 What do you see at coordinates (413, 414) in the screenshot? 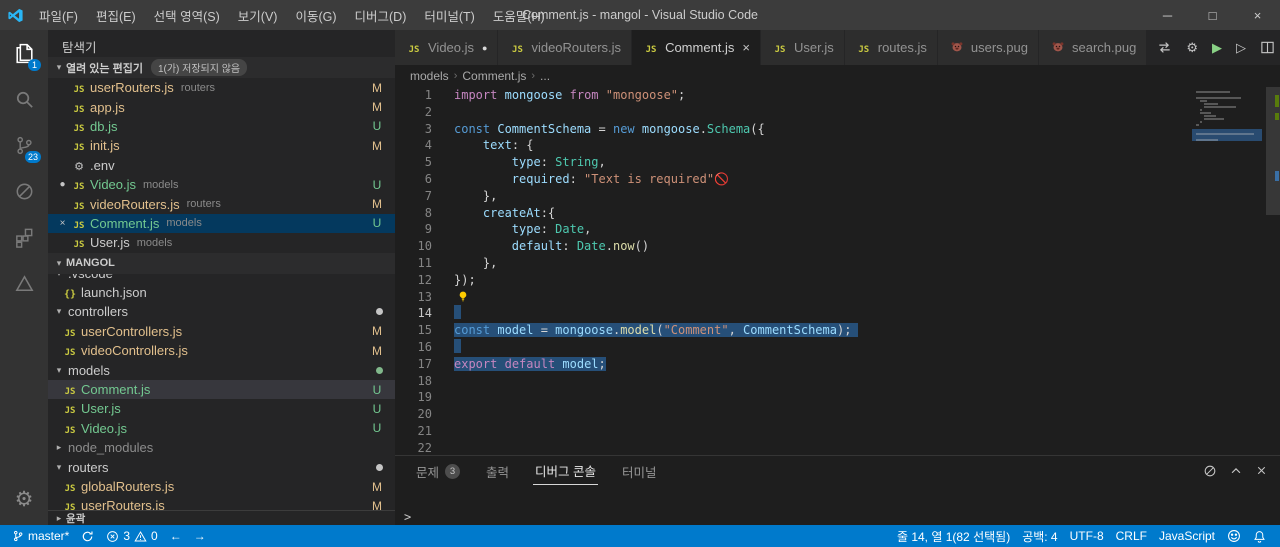
I see `line-number: 20` at bounding box center [413, 414].